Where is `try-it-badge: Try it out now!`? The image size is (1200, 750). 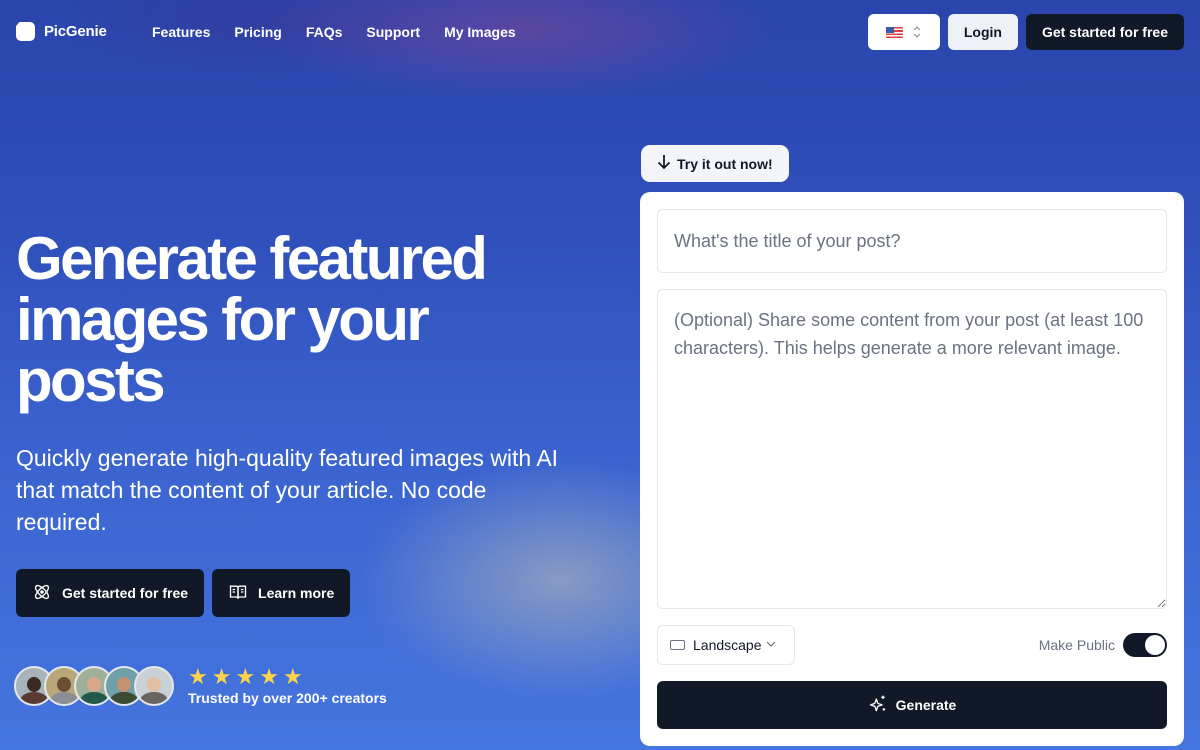
try-it-badge: Try it out now! is located at coordinates (715, 163).